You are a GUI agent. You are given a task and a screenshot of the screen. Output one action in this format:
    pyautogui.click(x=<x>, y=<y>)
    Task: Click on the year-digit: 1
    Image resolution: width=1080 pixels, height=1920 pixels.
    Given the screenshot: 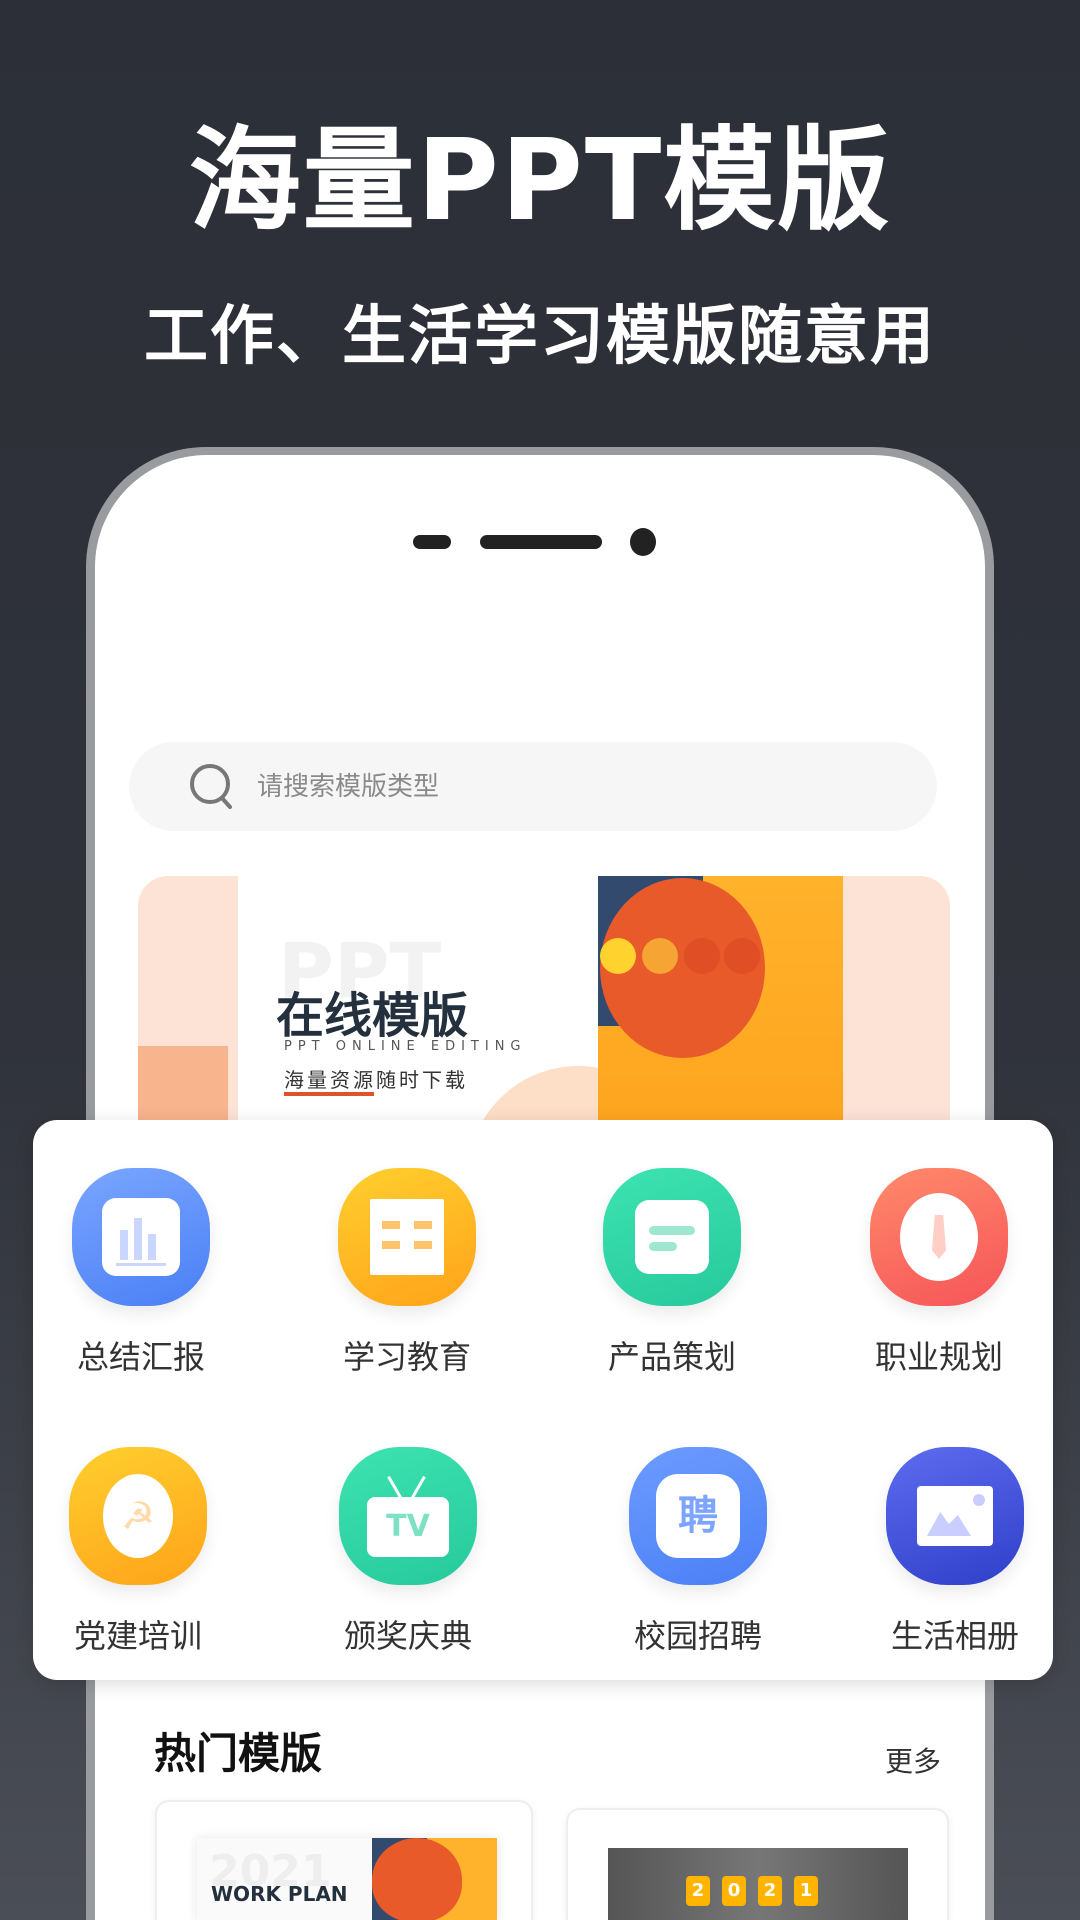 What is the action you would take?
    pyautogui.click(x=806, y=1891)
    